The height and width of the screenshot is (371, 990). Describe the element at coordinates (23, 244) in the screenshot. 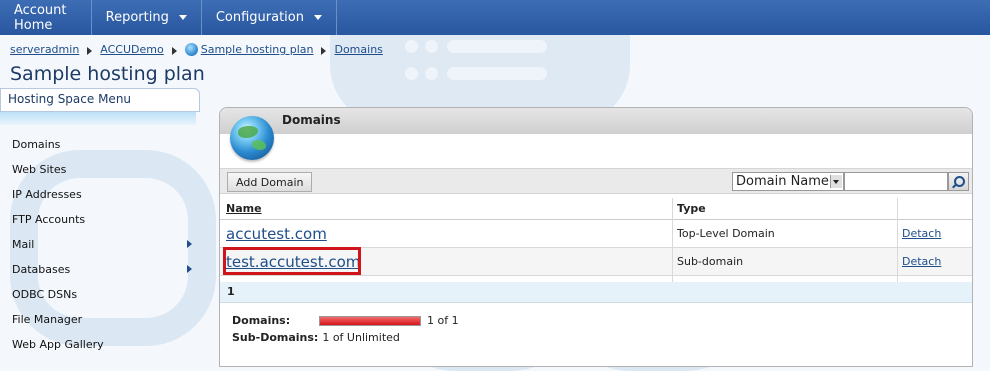

I see `sidebar-item-label: Mail` at that location.